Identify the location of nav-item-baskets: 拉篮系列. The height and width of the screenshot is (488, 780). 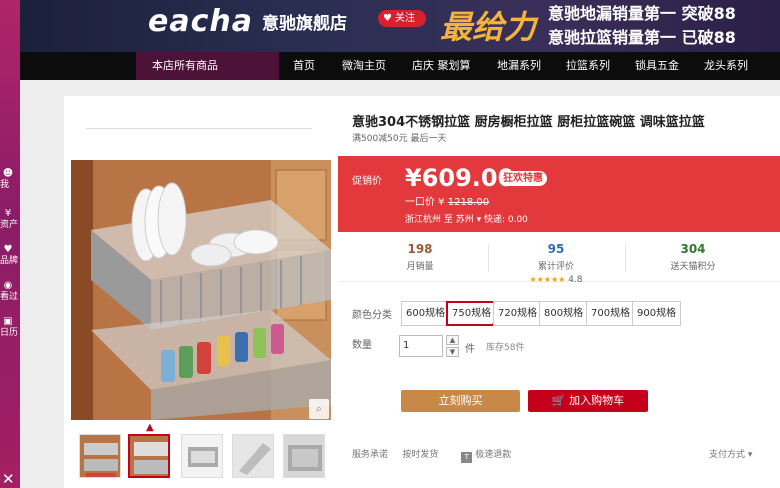
(588, 66).